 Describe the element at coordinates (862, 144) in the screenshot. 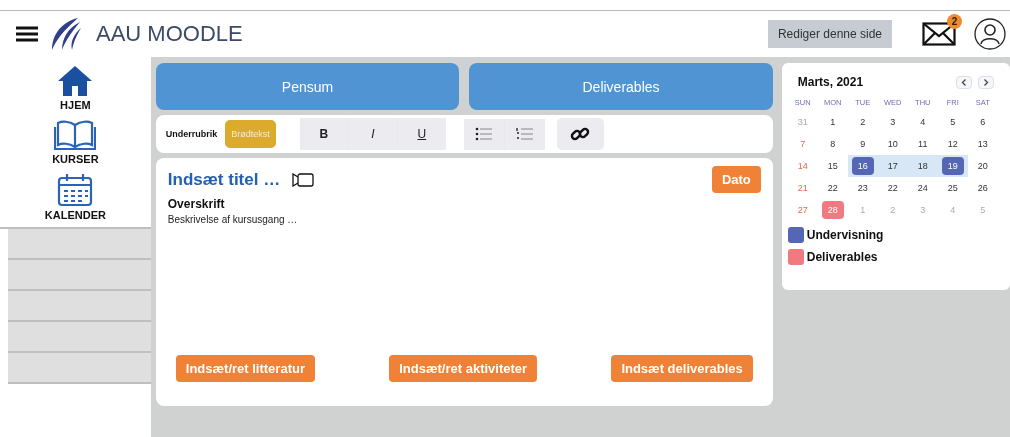

I see `calendar-day: 9` at that location.